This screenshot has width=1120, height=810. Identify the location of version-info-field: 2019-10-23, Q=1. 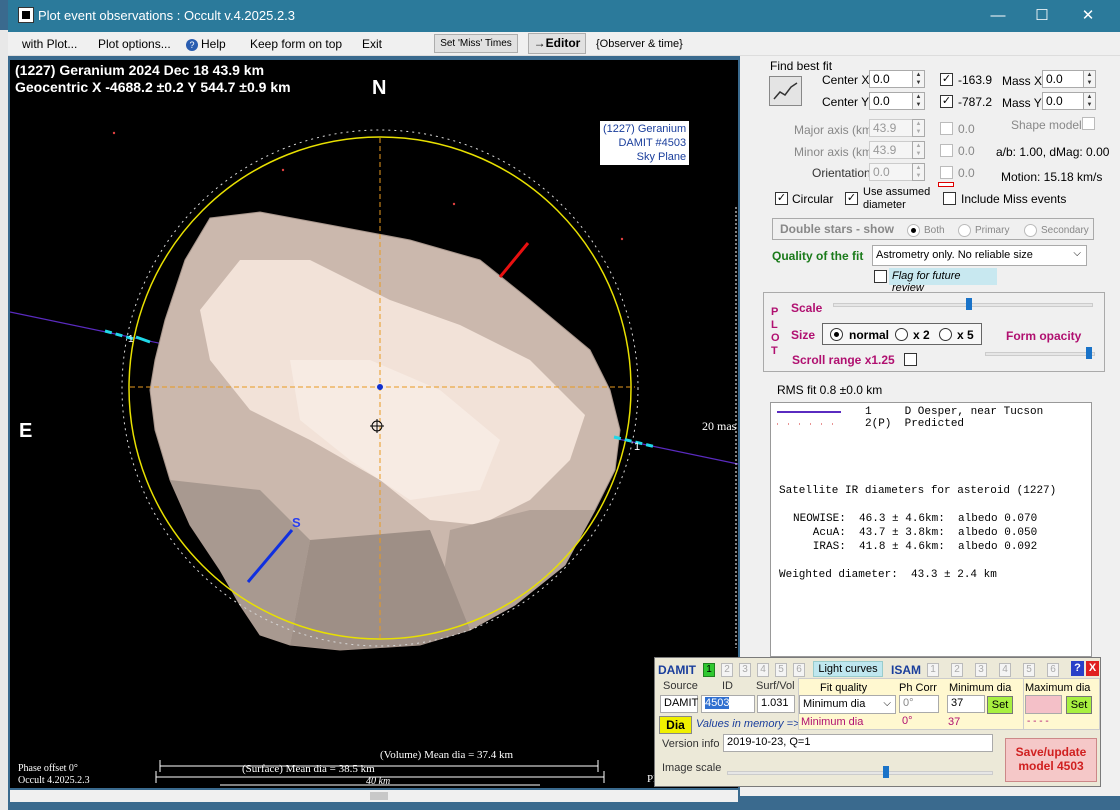
(858, 743).